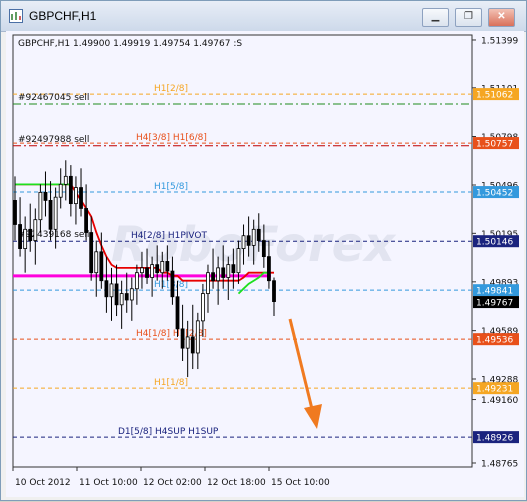 This screenshot has width=527, height=502. I want to click on price-badge-label: 1.49231, so click(494, 390).